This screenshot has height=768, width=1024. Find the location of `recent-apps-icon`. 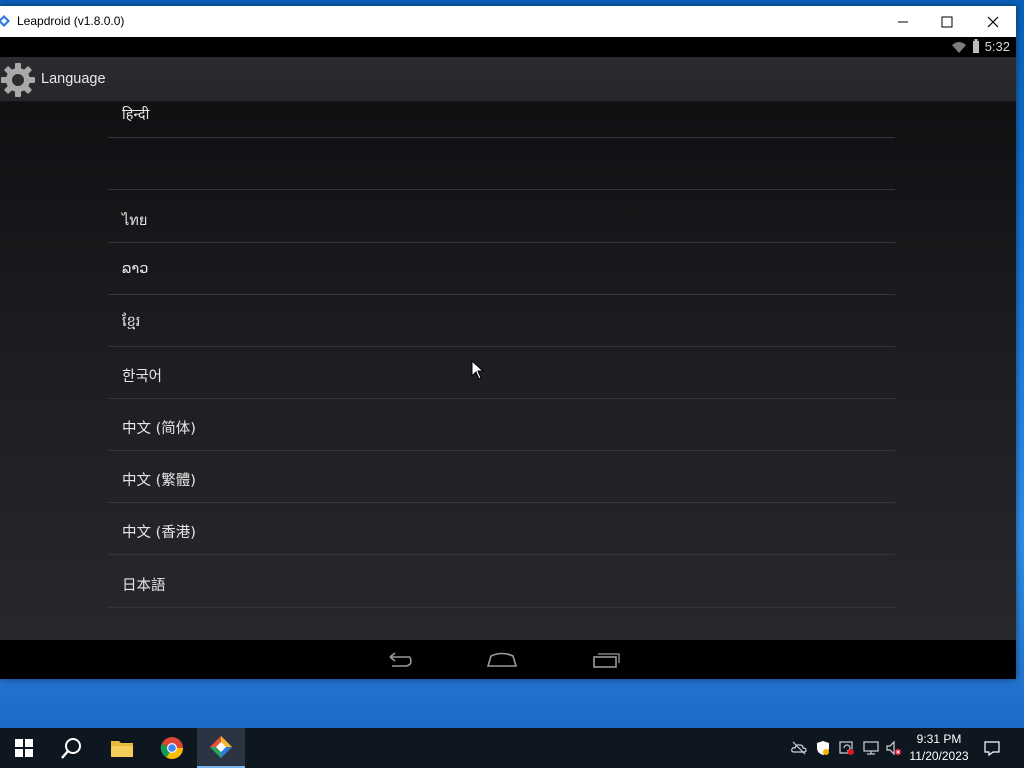

recent-apps-icon is located at coordinates (606, 660).